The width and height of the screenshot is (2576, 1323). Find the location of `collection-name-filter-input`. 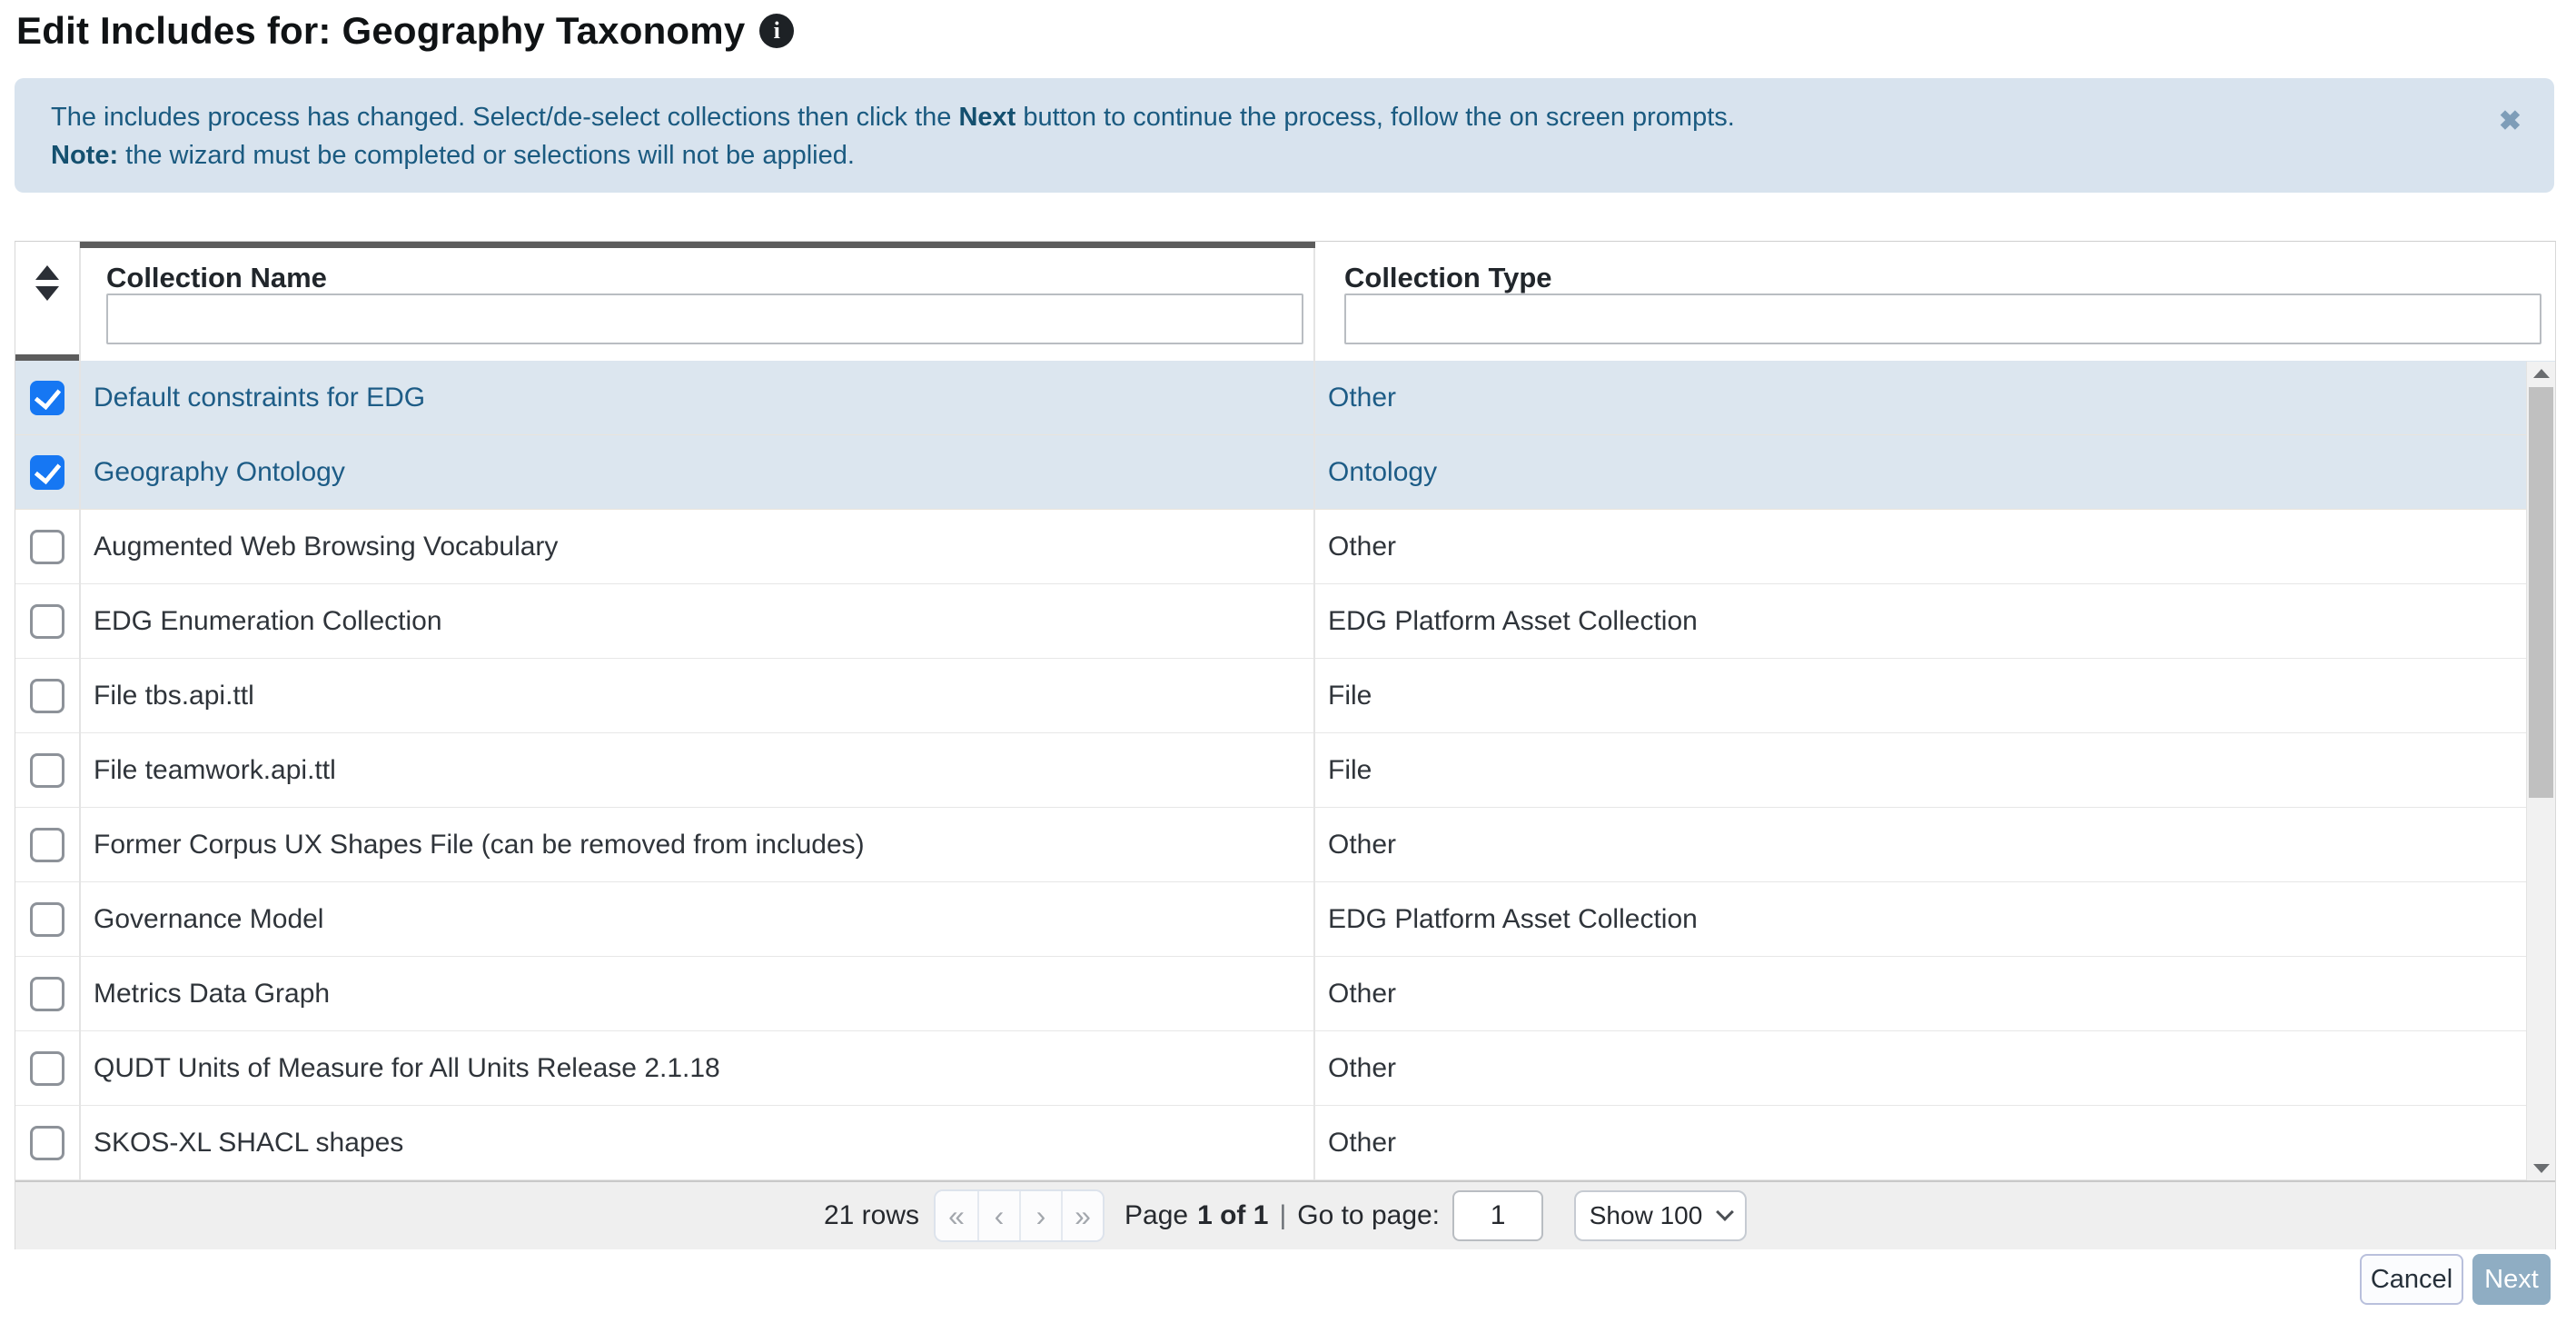

collection-name-filter-input is located at coordinates (704, 318).